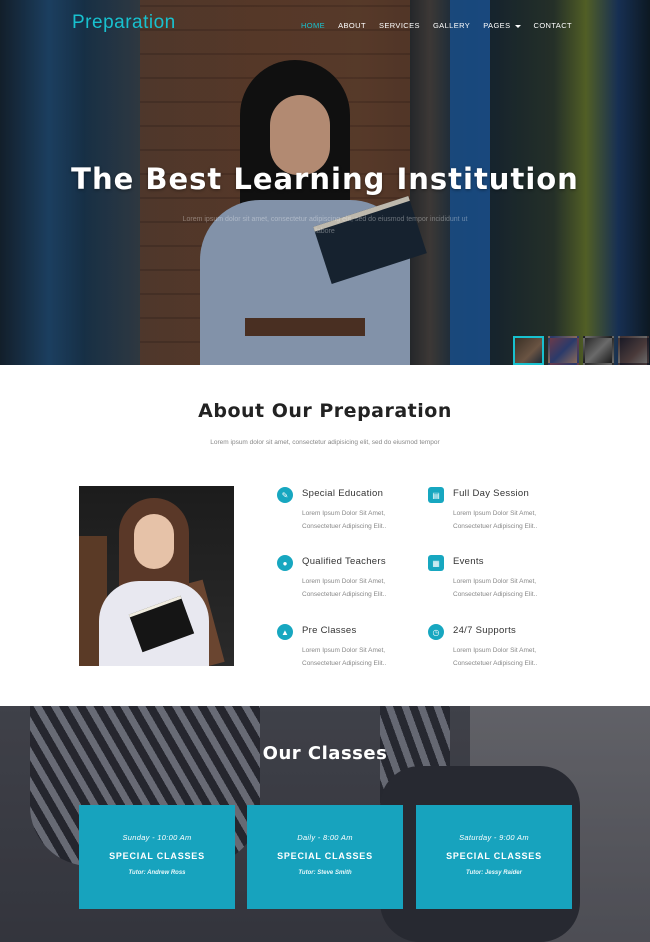 The height and width of the screenshot is (942, 650). Describe the element at coordinates (399, 25) in the screenshot. I see `menu-item-services: SERVICES` at that location.